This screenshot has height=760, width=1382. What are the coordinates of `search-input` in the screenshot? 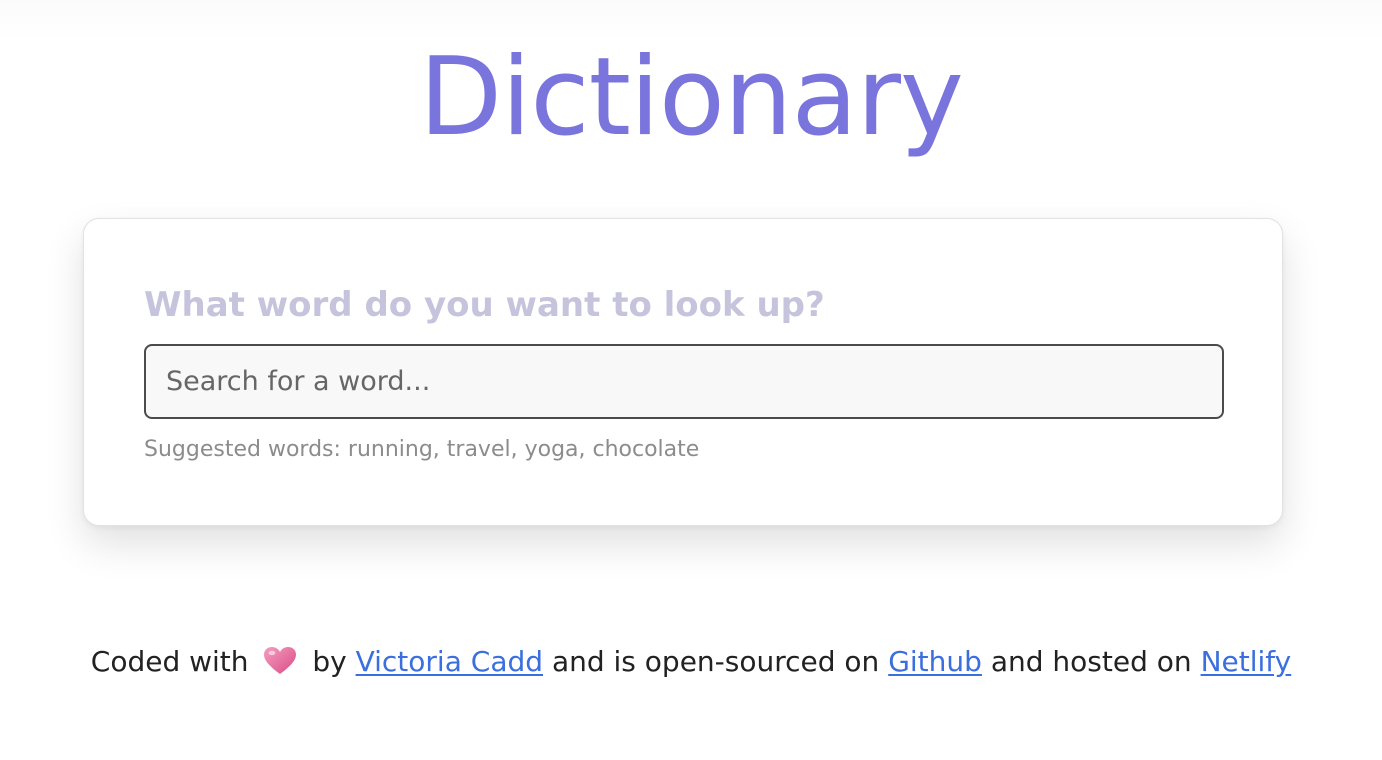 It's located at (684, 381).